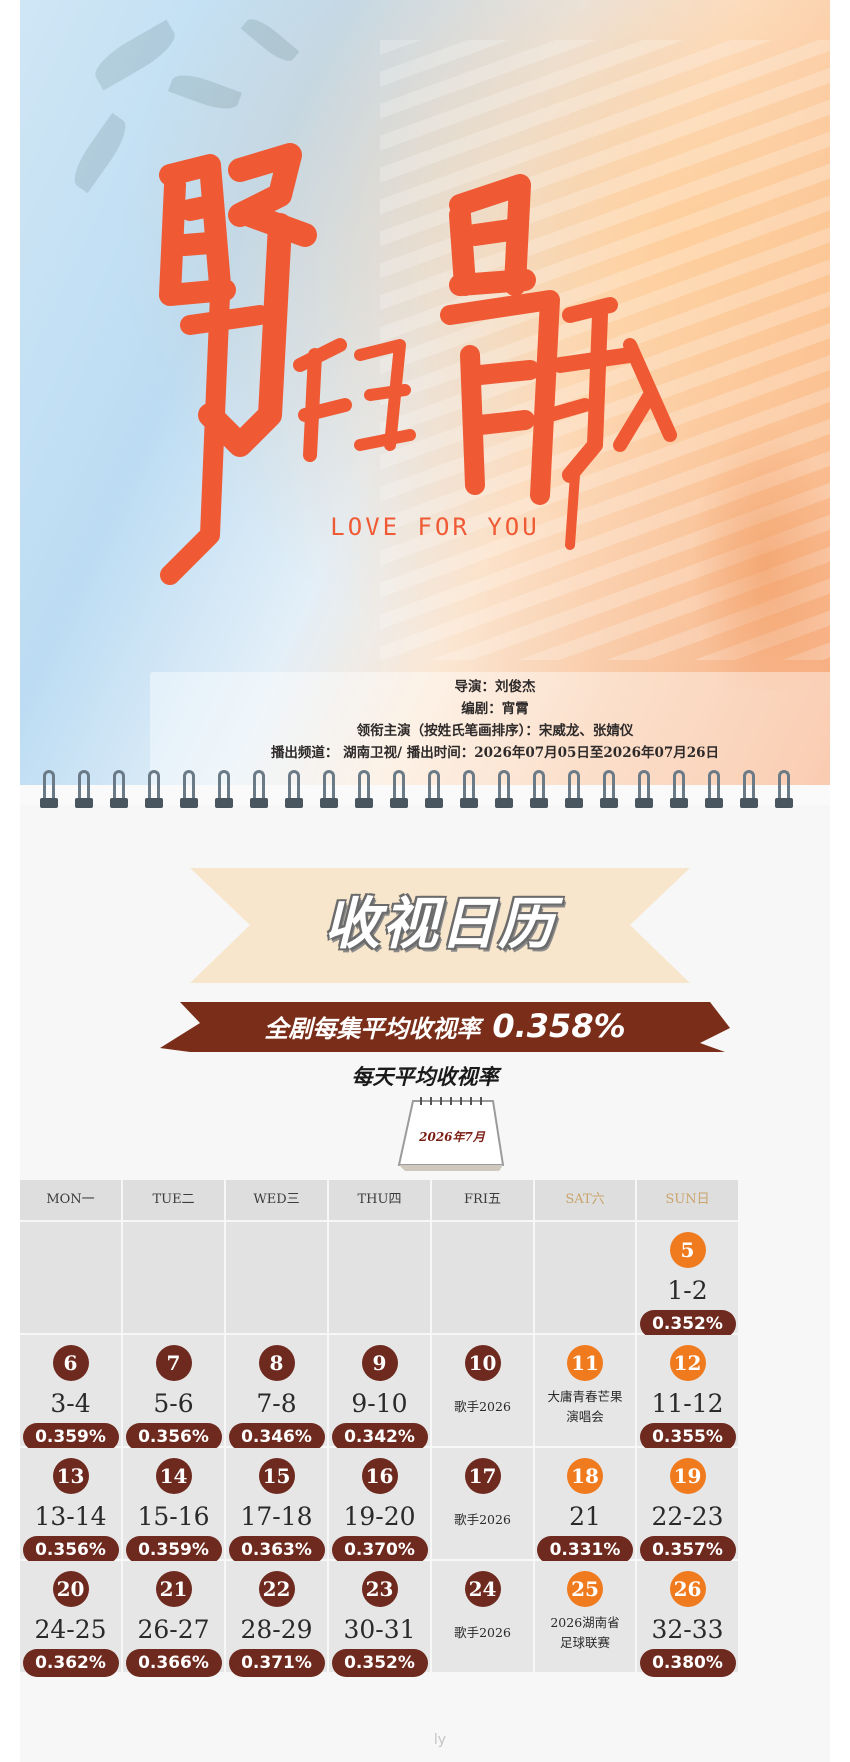  Describe the element at coordinates (379, 1200) in the screenshot. I see `weekday-label: THU四` at that location.